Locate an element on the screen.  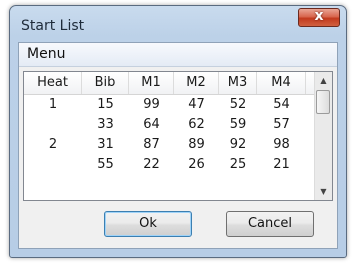
table-row: 1 15 99 47 52 54 is located at coordinates (170, 104).